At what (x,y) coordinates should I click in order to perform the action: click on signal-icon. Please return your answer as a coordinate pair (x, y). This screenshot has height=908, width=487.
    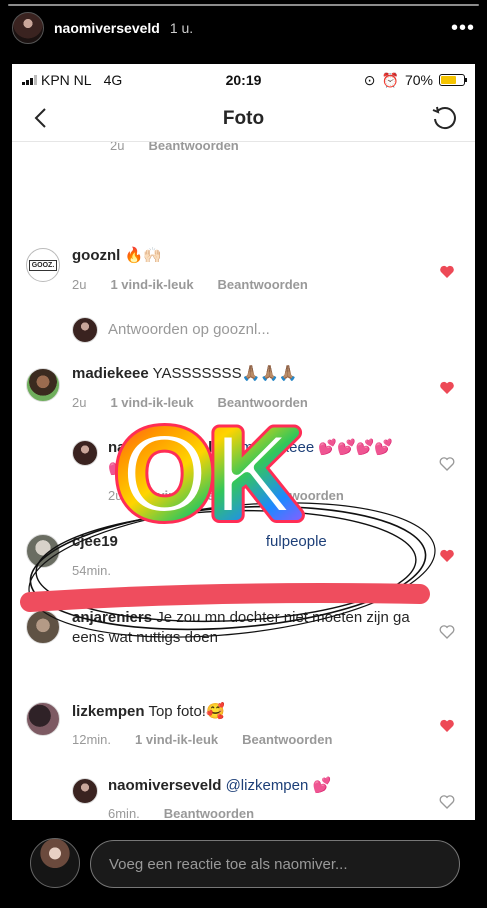
    Looking at the image, I should click on (29, 80).